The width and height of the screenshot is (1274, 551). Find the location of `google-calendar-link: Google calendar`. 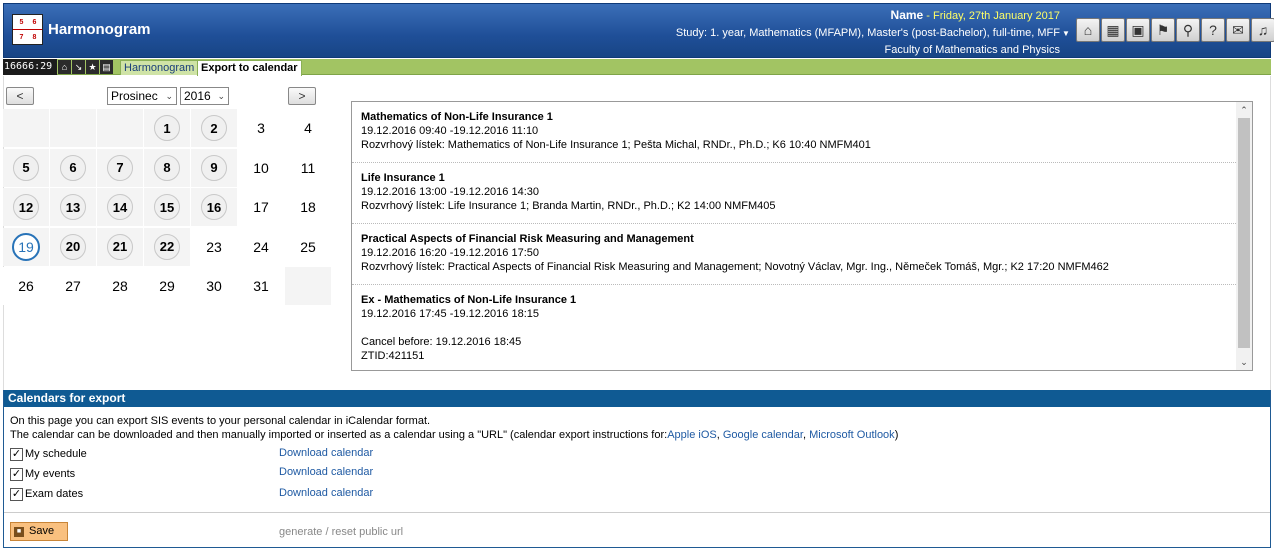

google-calendar-link: Google calendar is located at coordinates (763, 435).